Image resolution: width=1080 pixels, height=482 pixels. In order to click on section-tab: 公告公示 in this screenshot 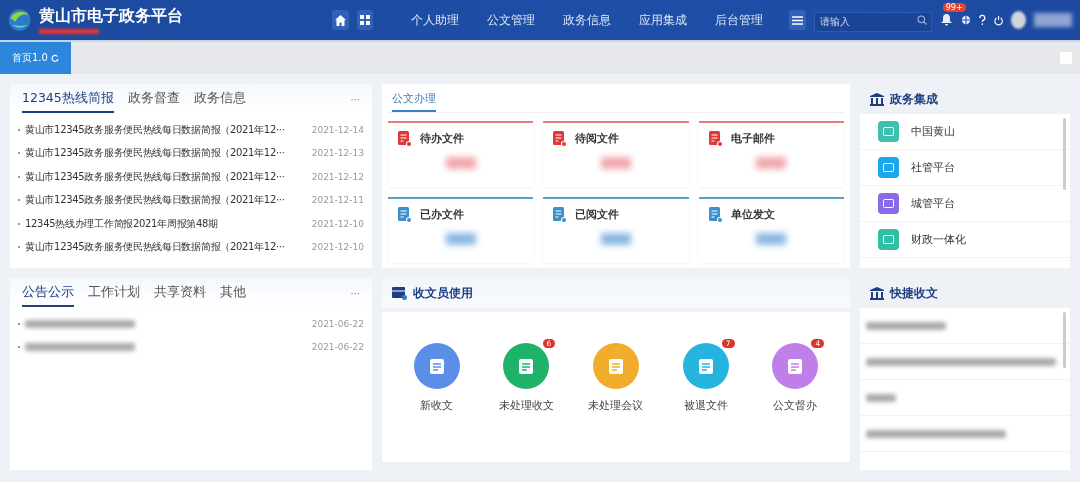, I will do `click(48, 293)`.